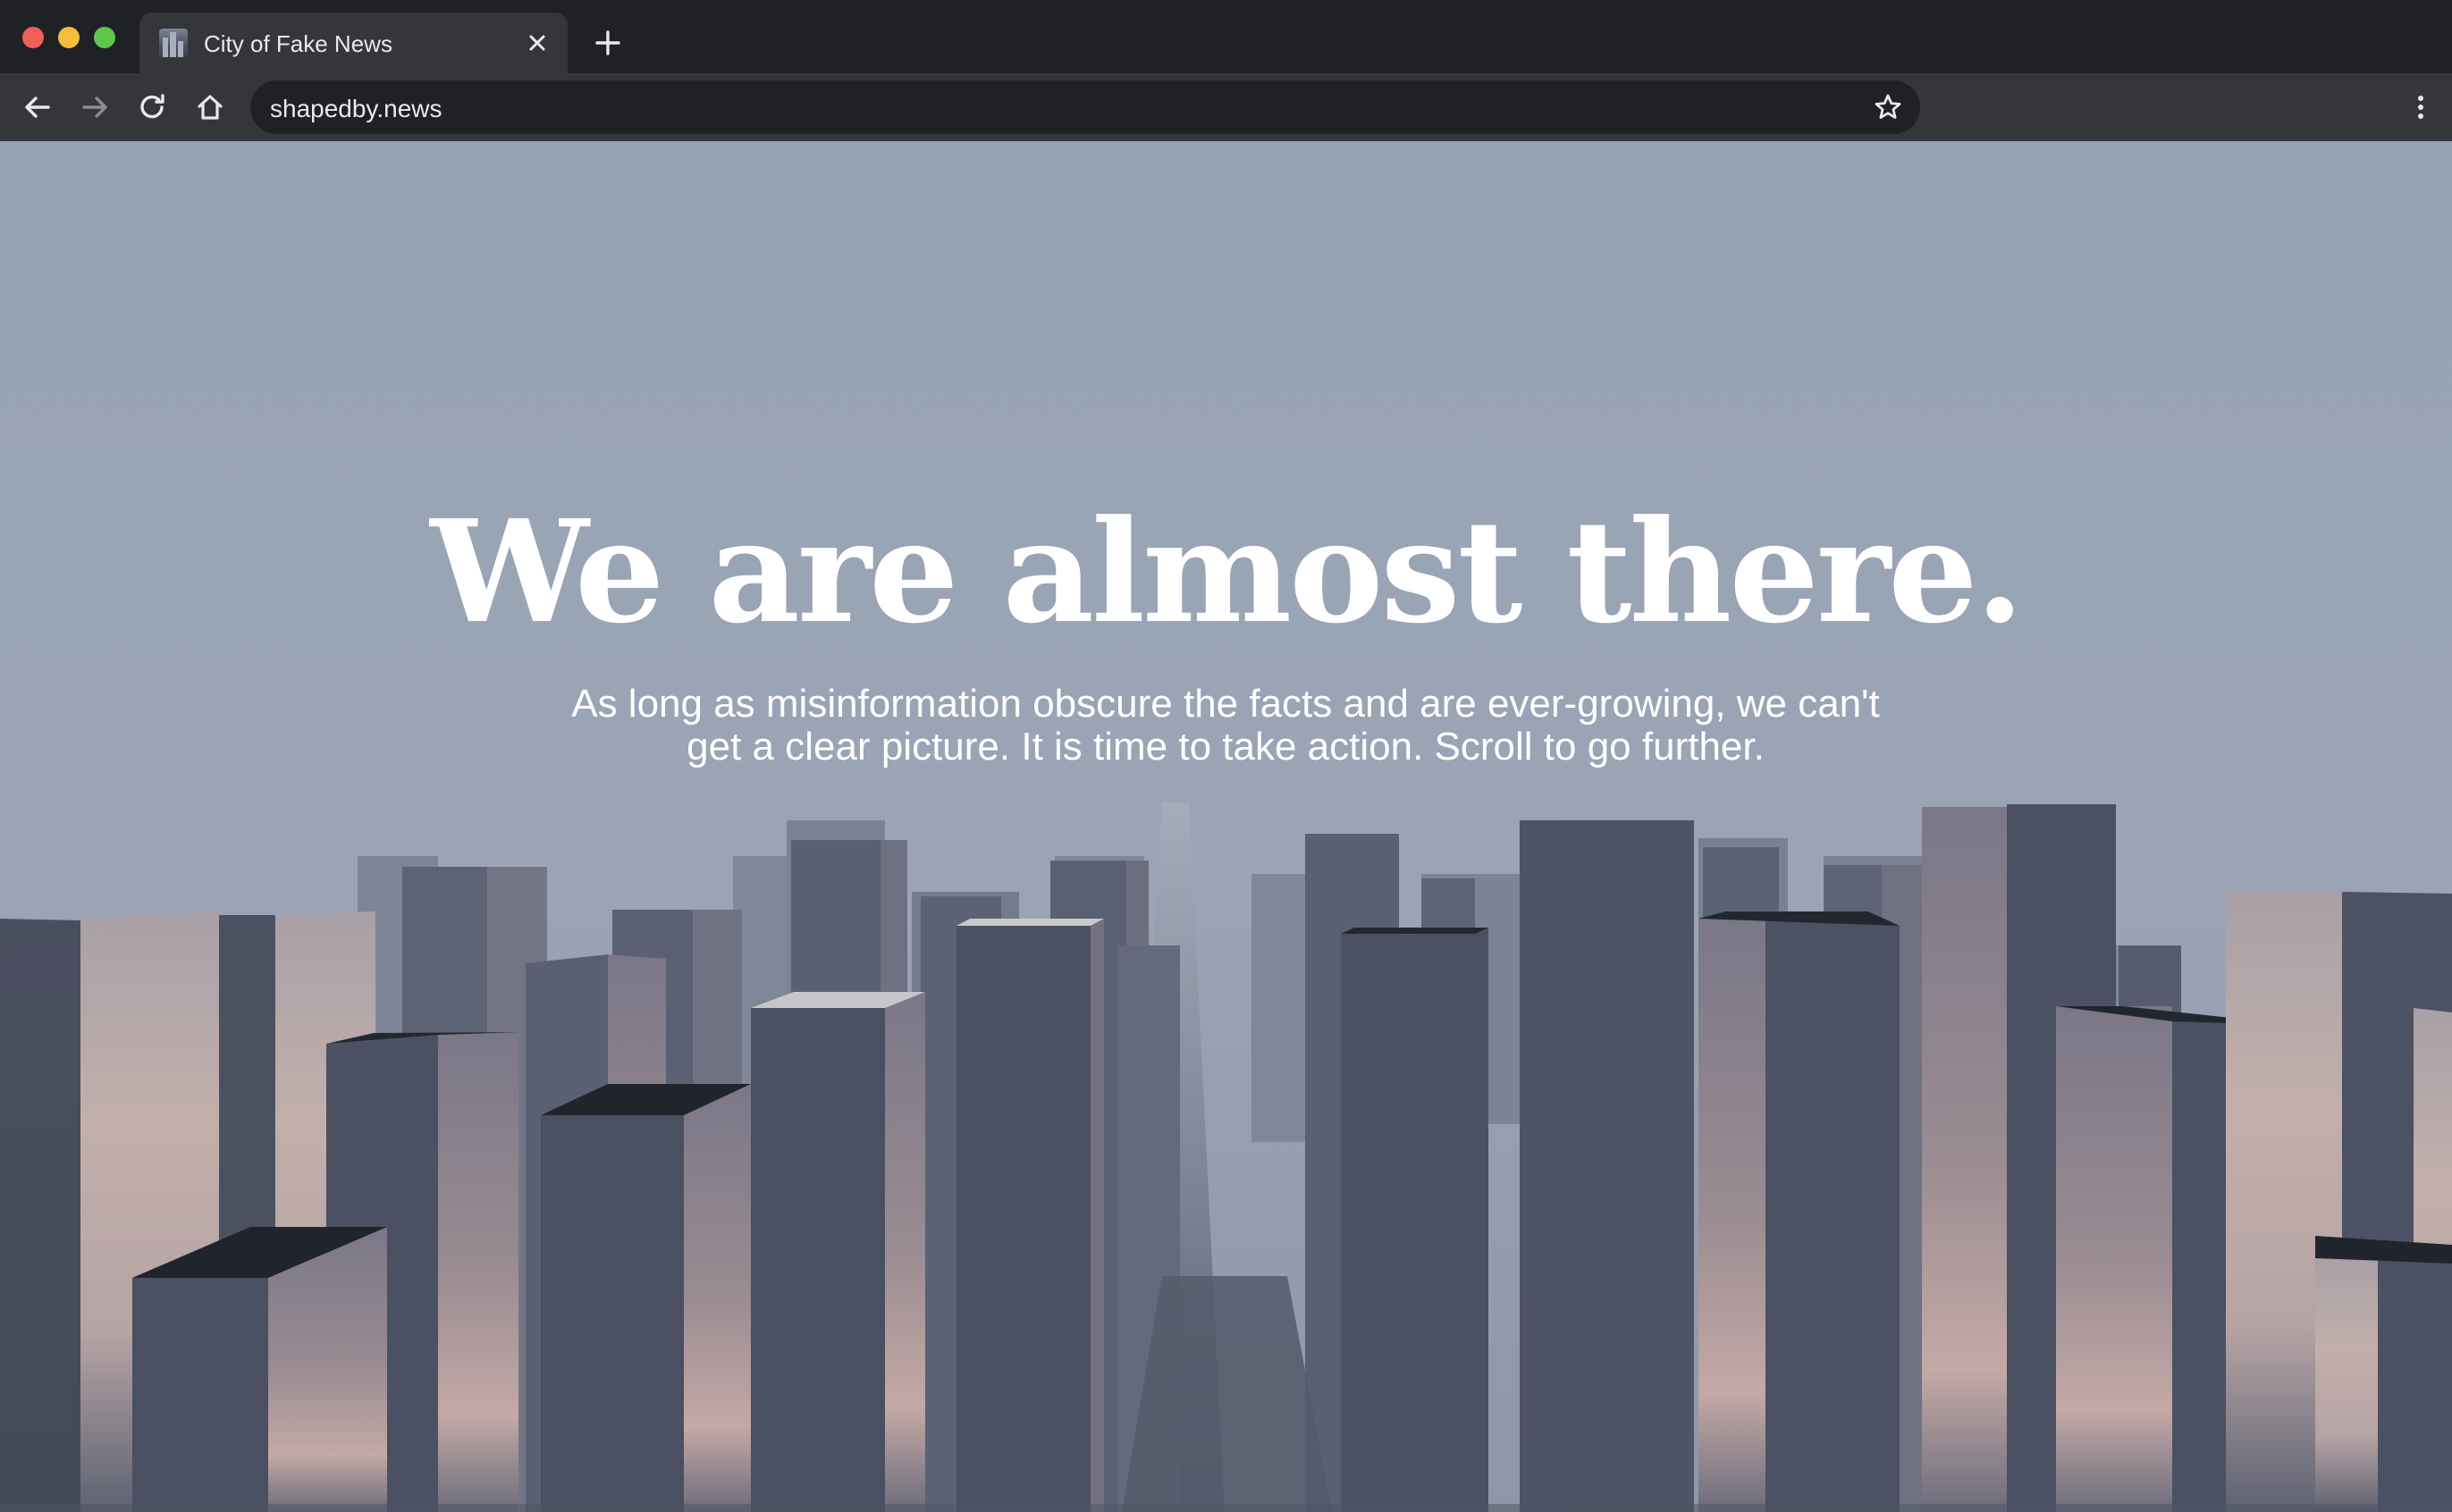 This screenshot has height=1512, width=2452. Describe the element at coordinates (1888, 107) in the screenshot. I see `star-icon` at that location.